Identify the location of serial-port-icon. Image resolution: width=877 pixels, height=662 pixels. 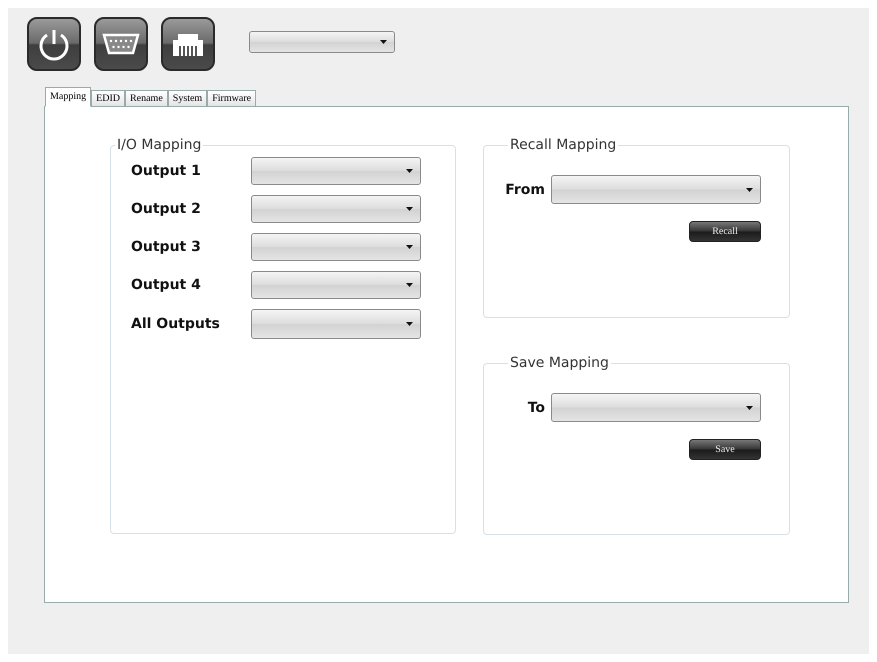
(121, 44).